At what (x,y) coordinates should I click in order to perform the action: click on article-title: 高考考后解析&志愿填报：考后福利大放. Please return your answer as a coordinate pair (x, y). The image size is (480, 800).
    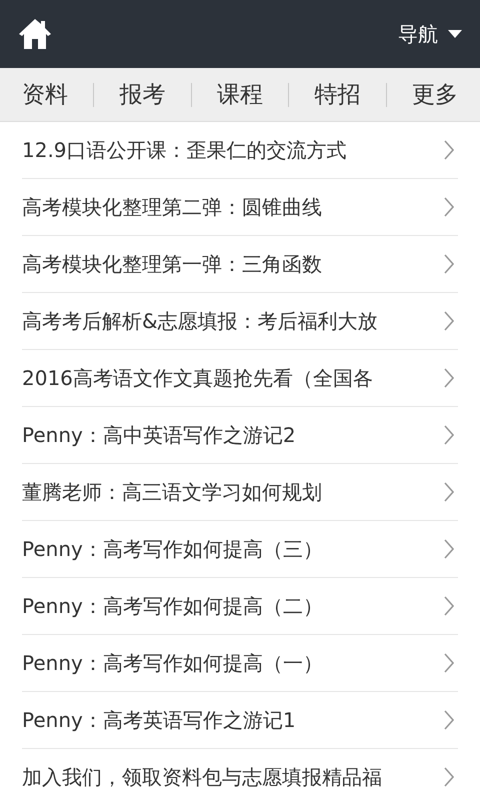
    Looking at the image, I should click on (200, 321).